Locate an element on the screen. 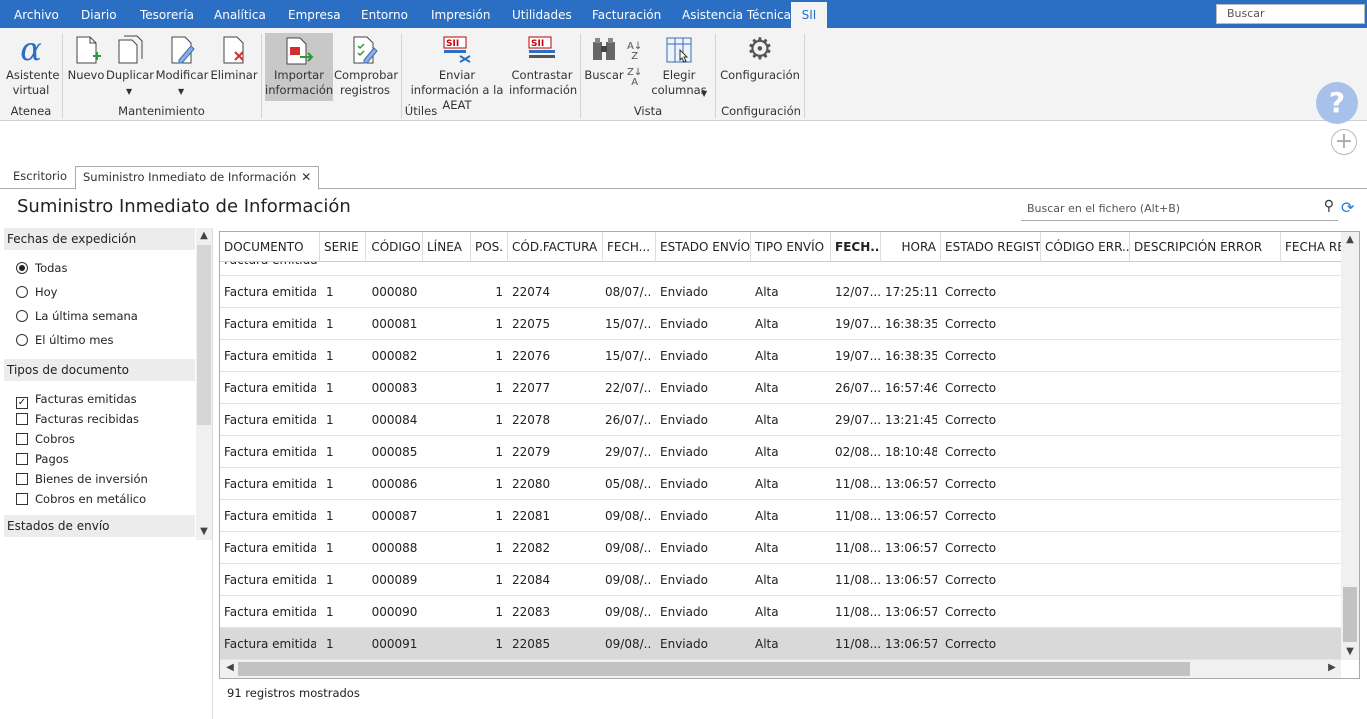 This screenshot has width=1367, height=719. help-icon: ? is located at coordinates (1337, 103).